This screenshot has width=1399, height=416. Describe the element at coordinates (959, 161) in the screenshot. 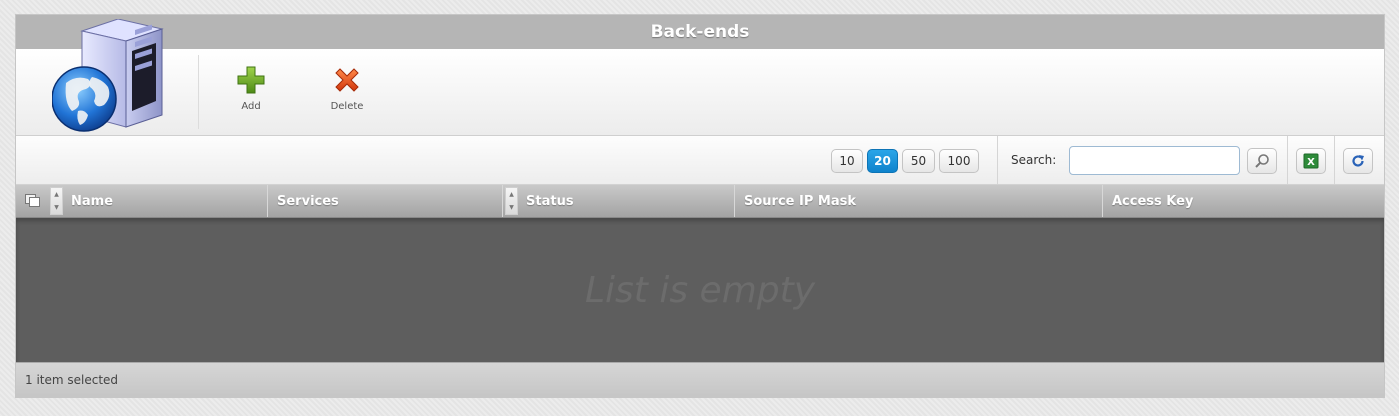

I see `page-size-option: 100` at that location.